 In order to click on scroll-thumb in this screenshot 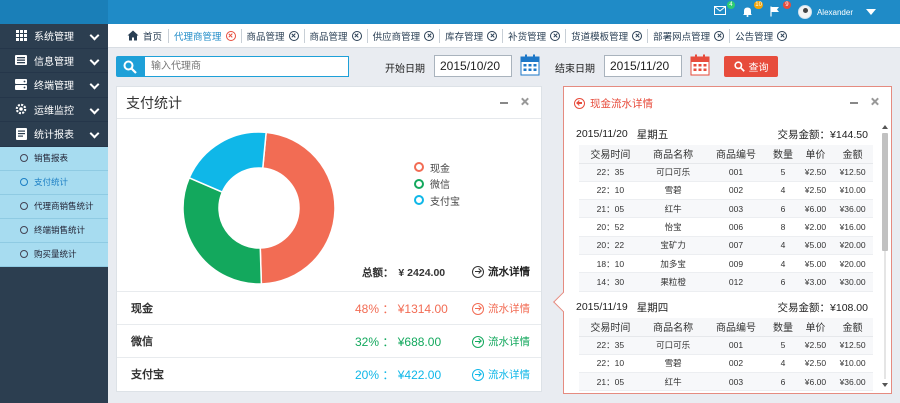, I will do `click(885, 192)`.